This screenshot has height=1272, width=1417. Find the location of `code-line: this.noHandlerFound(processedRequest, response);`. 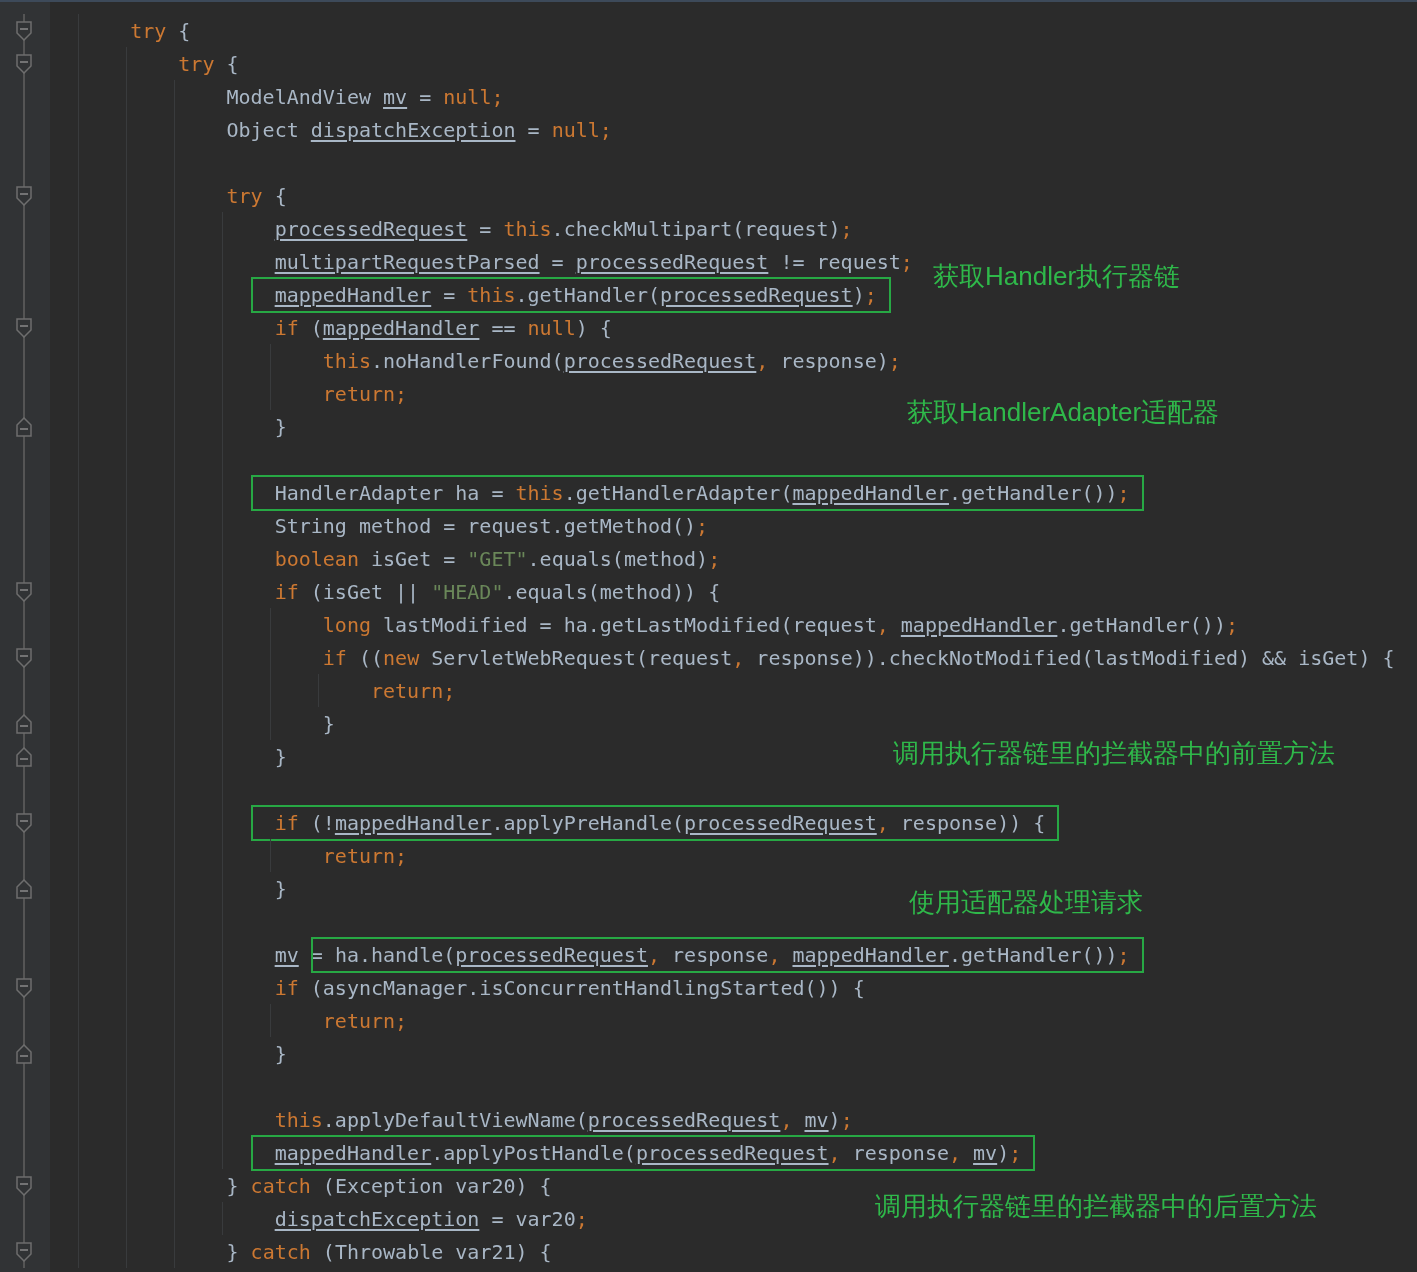

code-line: this.noHandlerFound(processedRequest, response); is located at coordinates (611, 360).